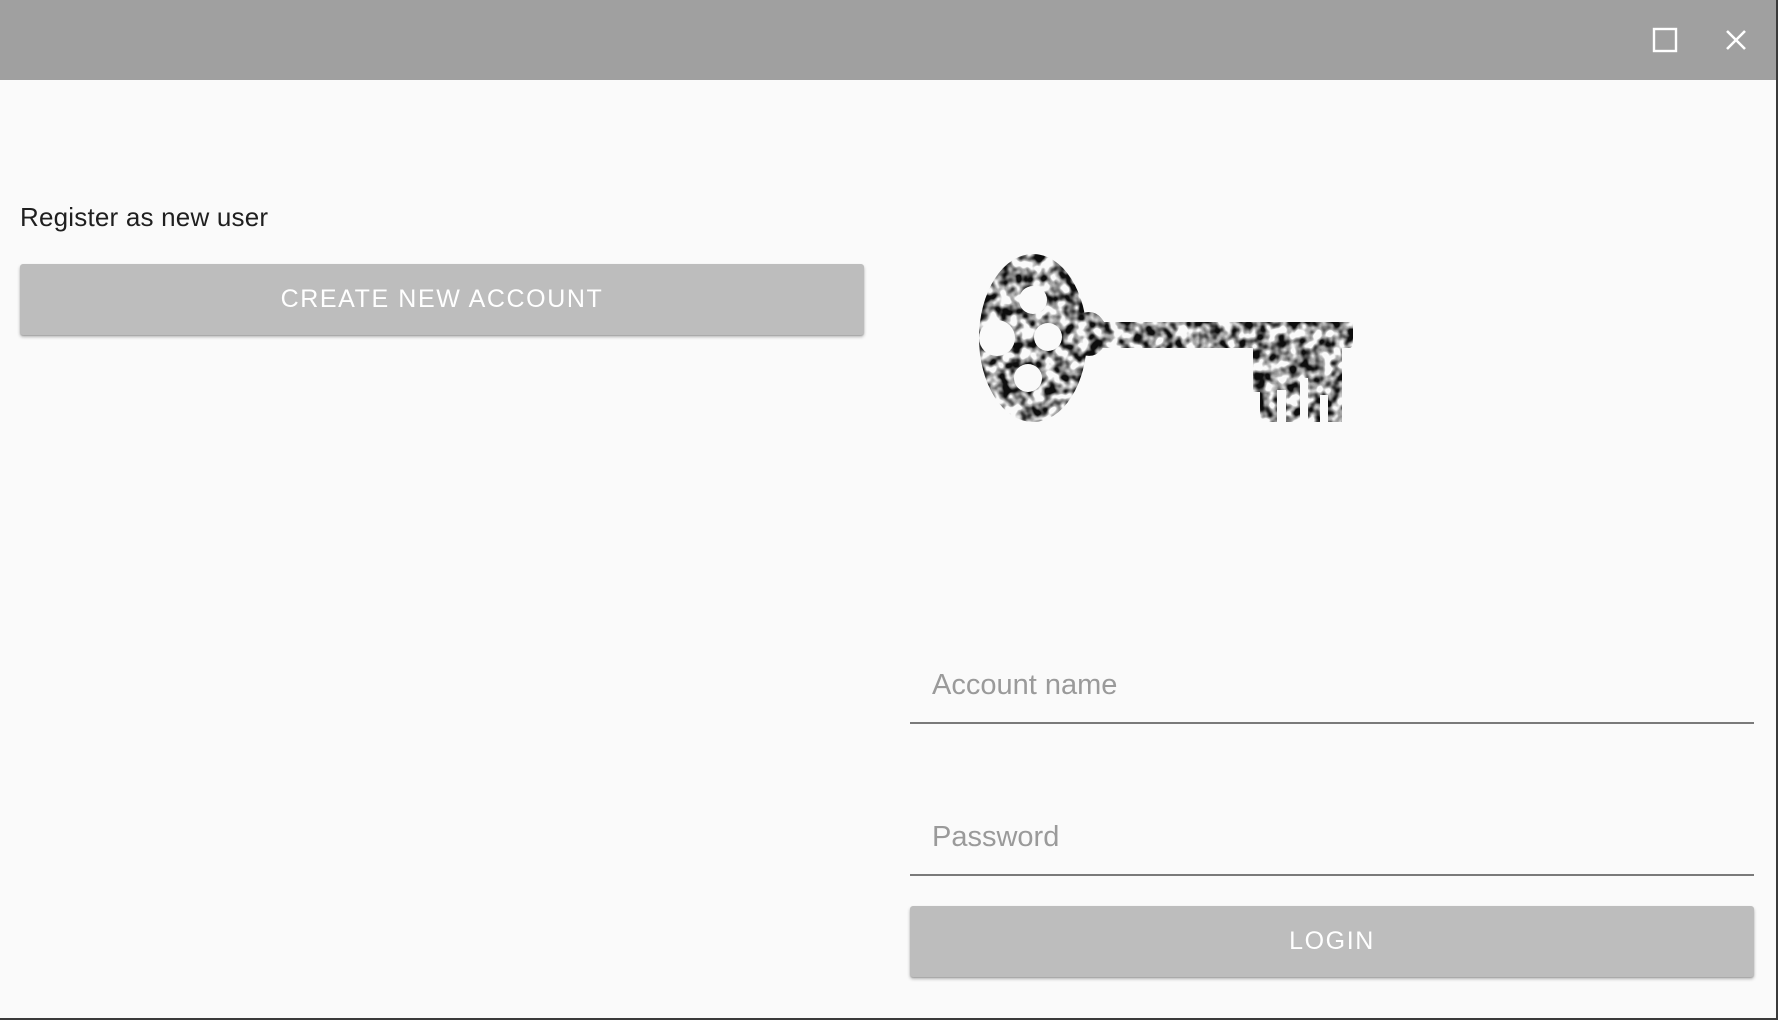  What do you see at coordinates (1166, 339) in the screenshot?
I see `skeleton-key-icon` at bounding box center [1166, 339].